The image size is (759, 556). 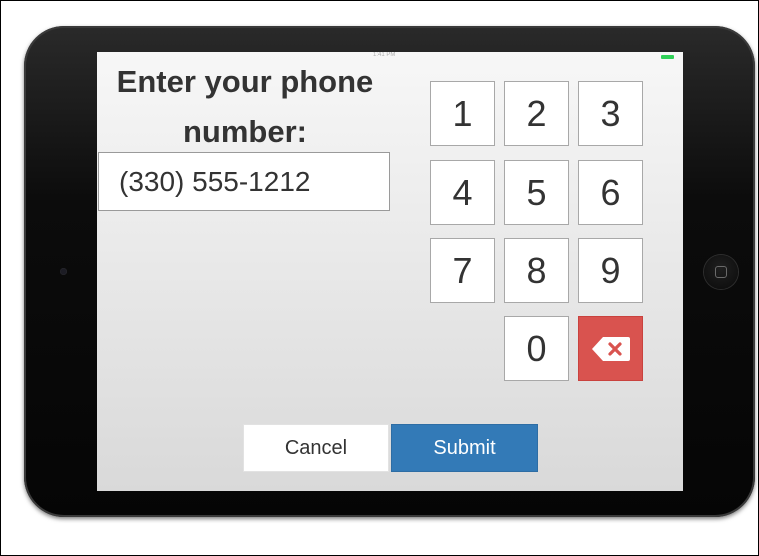 I want to click on home-button, so click(x=721, y=272).